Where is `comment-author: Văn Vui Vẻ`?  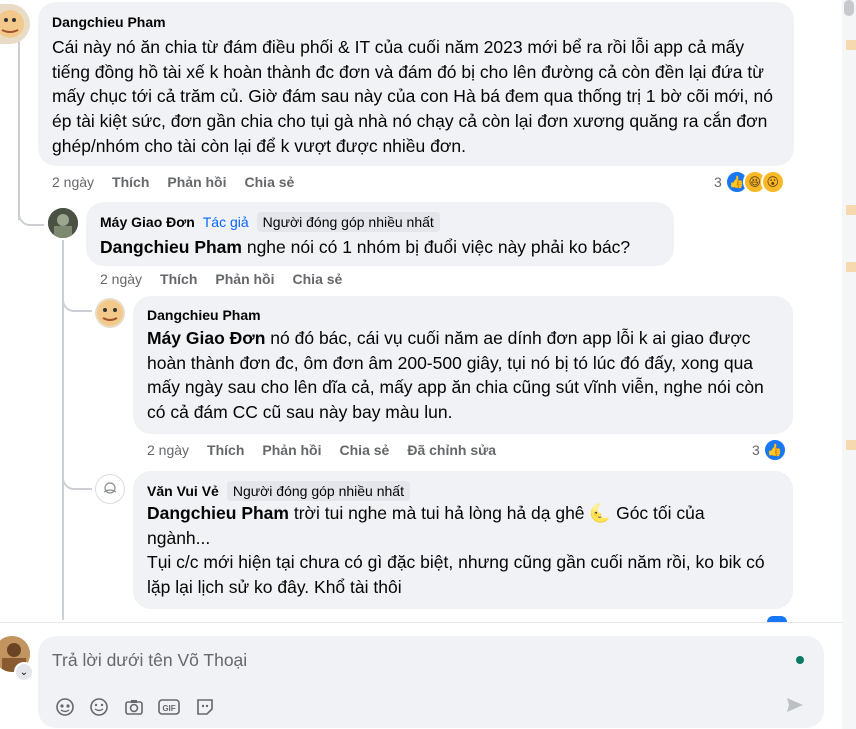
comment-author: Văn Vui Vẻ is located at coordinates (183, 491).